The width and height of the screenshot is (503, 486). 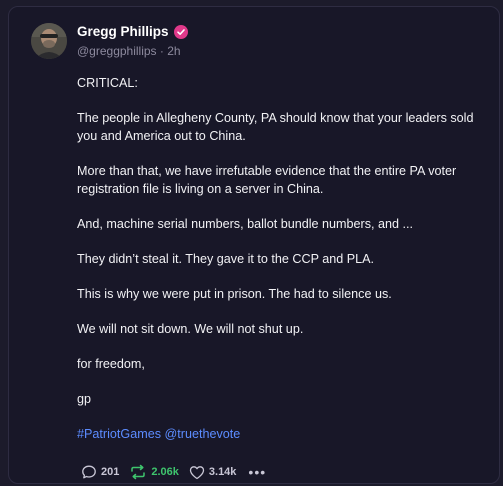 I want to click on more-icon: •••, so click(x=257, y=472).